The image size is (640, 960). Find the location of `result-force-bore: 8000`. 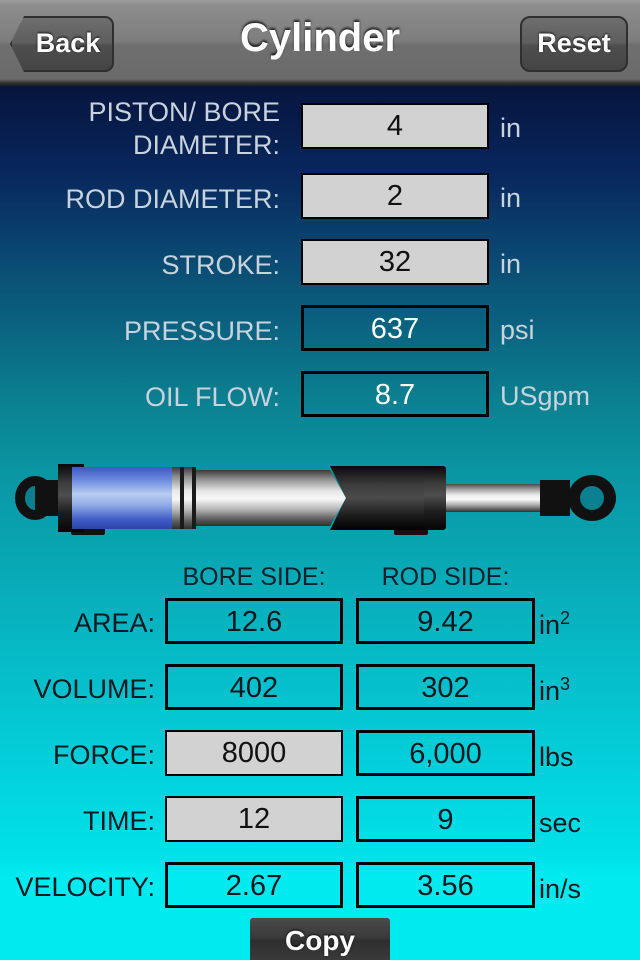

result-force-bore: 8000 is located at coordinates (254, 753).